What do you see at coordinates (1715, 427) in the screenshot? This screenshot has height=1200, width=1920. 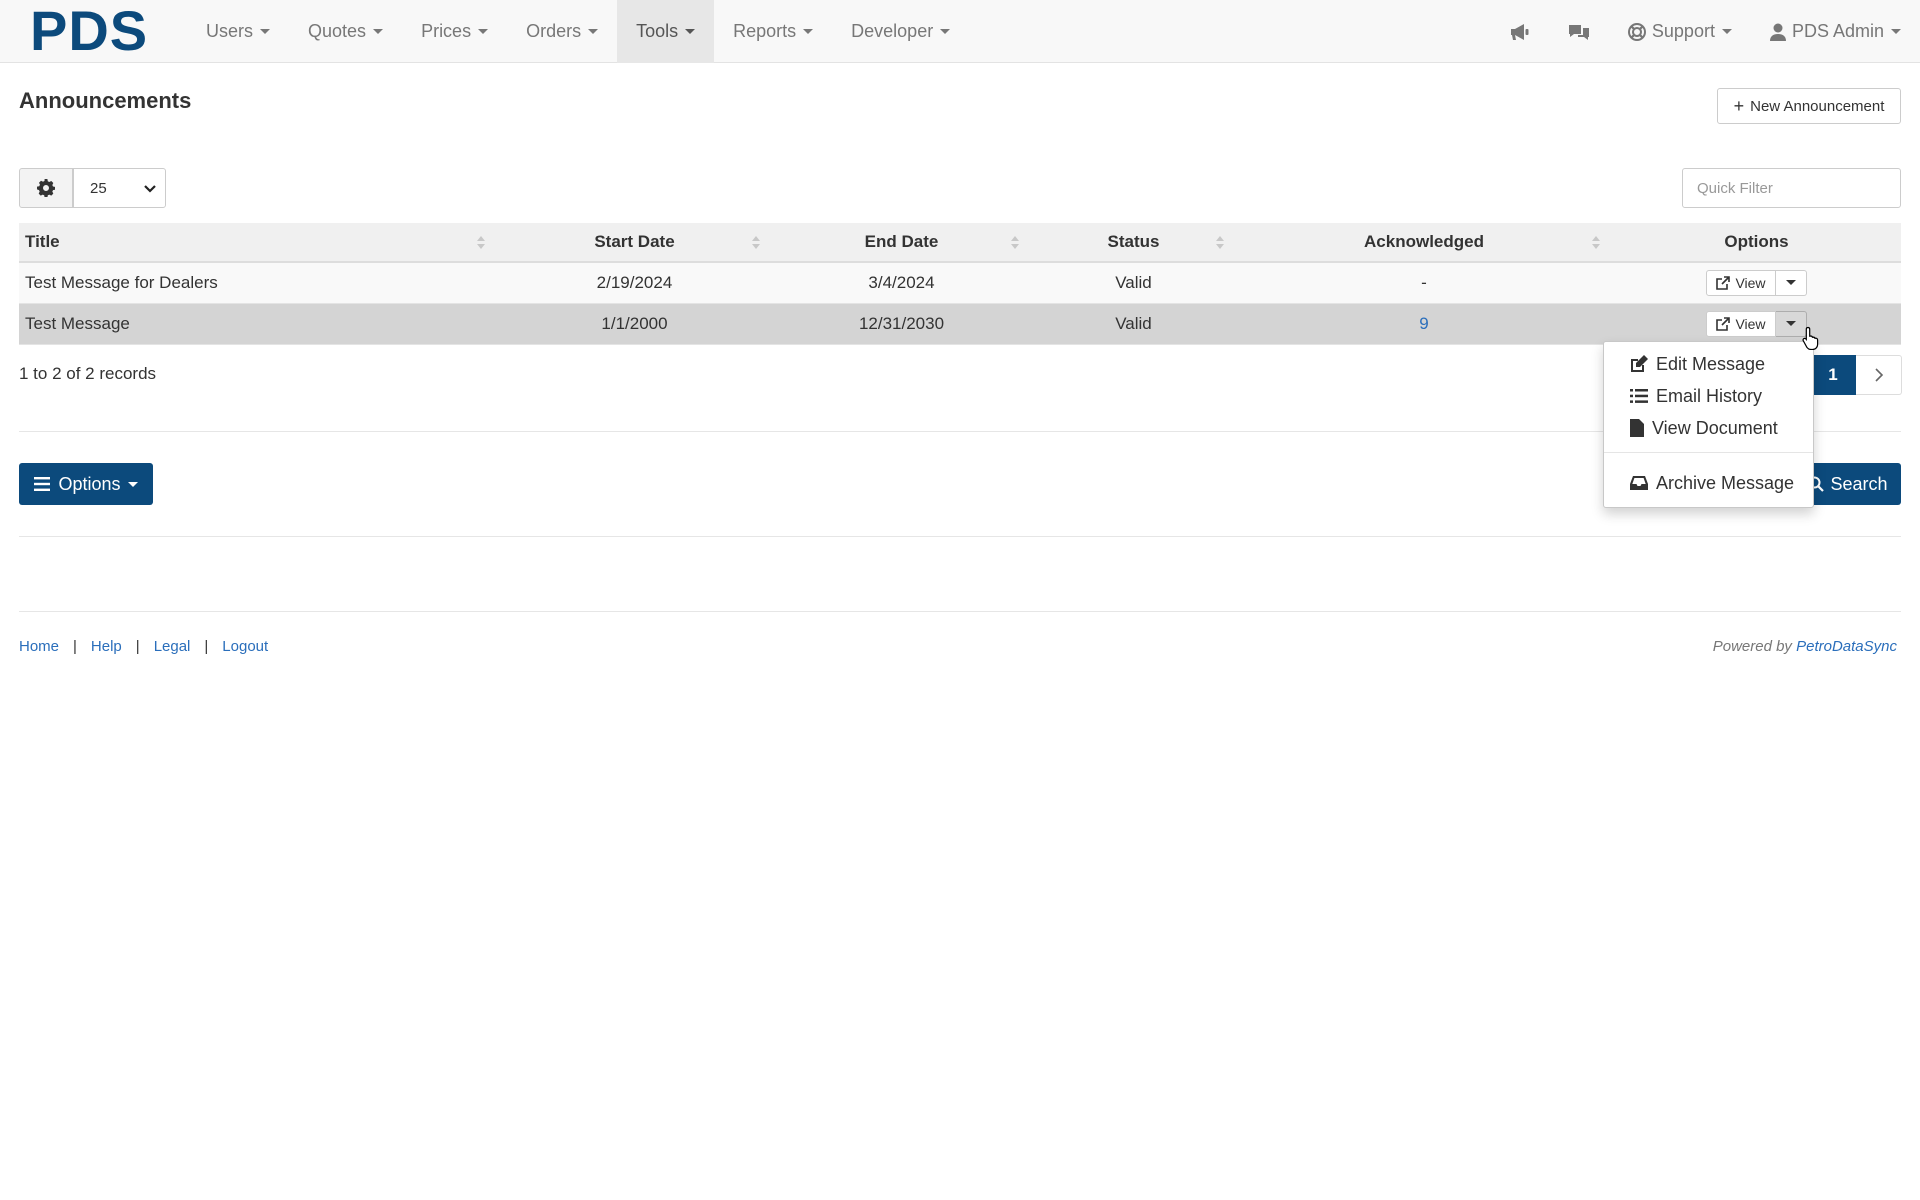 I see `menu-item-label: View Document` at bounding box center [1715, 427].